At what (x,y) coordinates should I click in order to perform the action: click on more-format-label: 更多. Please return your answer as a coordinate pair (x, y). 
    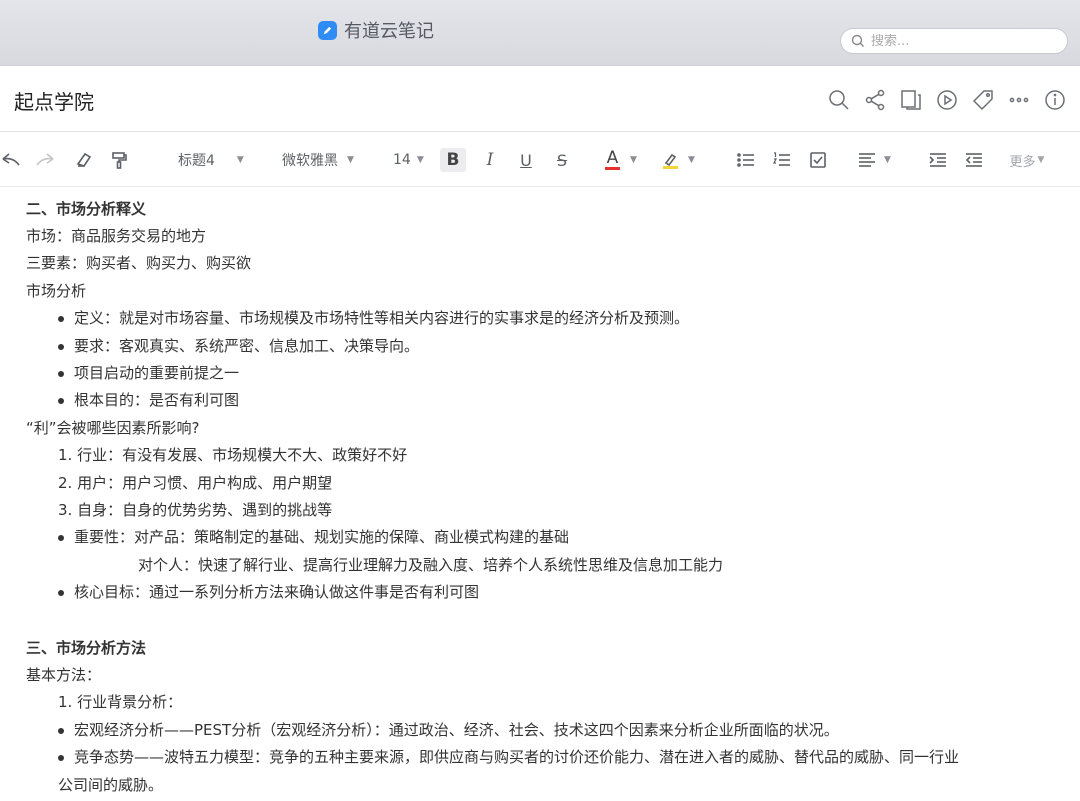
    Looking at the image, I should click on (1022, 162).